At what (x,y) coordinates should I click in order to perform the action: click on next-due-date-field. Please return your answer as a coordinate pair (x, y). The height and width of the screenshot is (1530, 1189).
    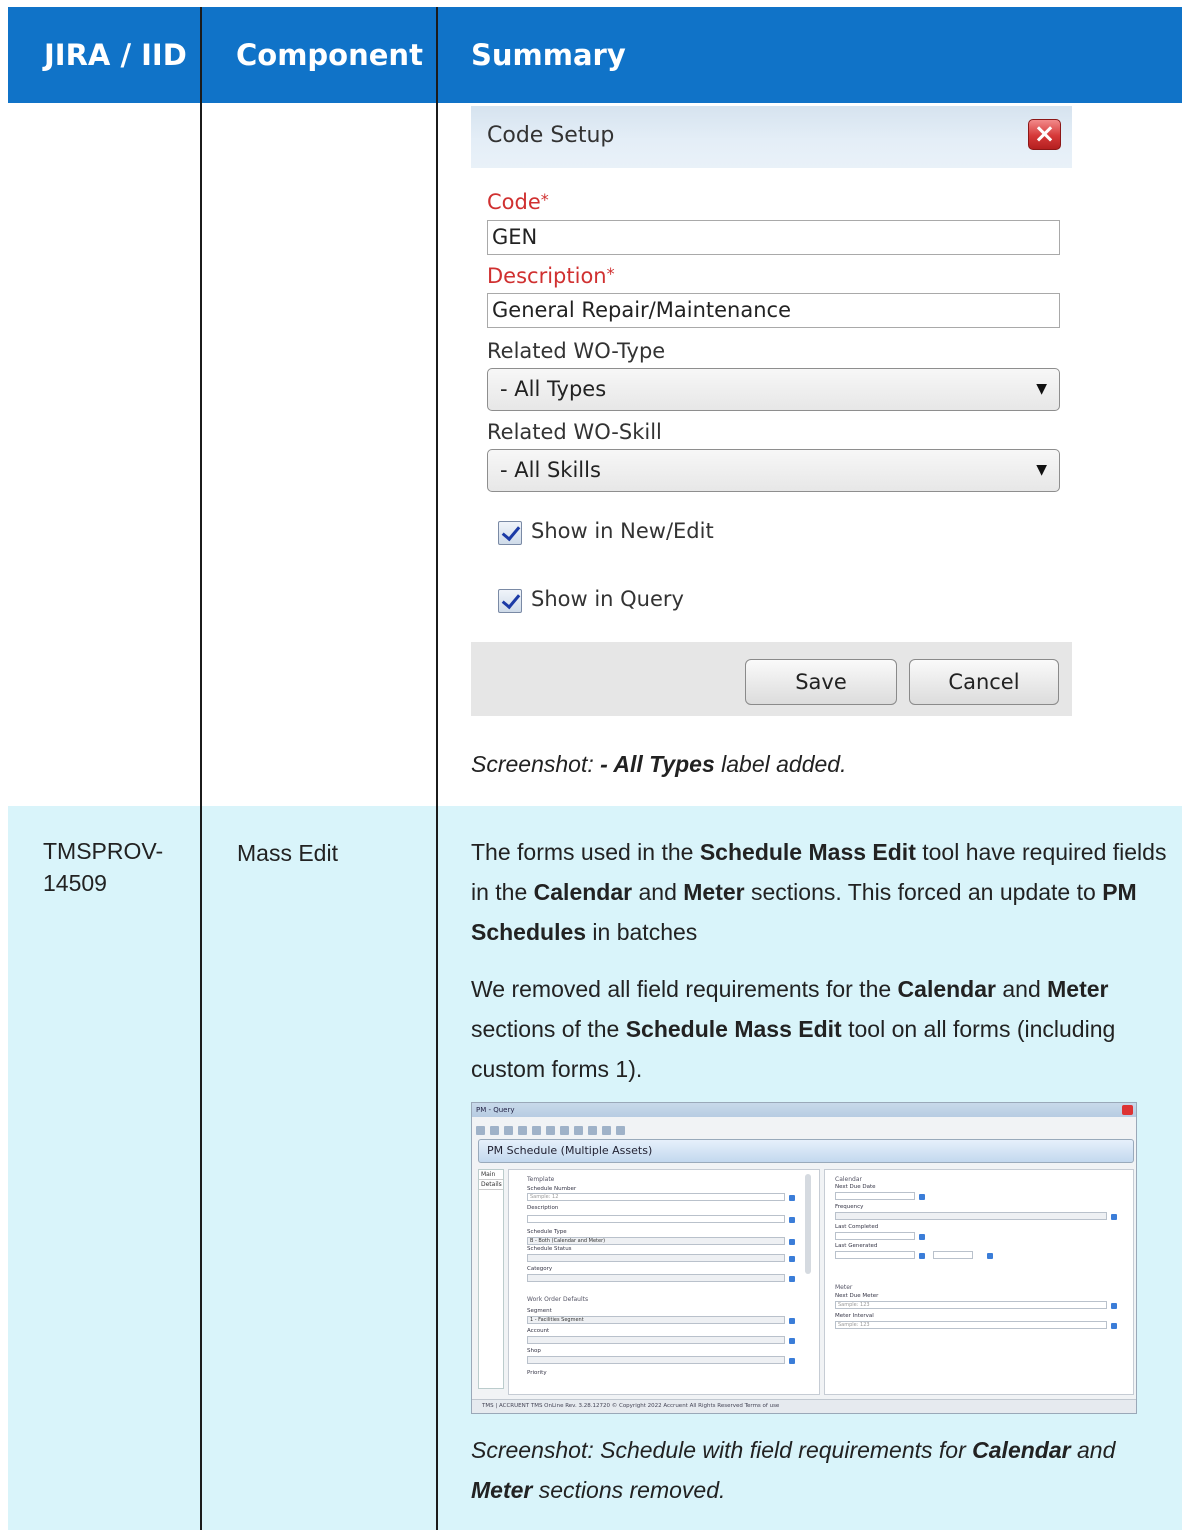
    Looking at the image, I should click on (875, 1196).